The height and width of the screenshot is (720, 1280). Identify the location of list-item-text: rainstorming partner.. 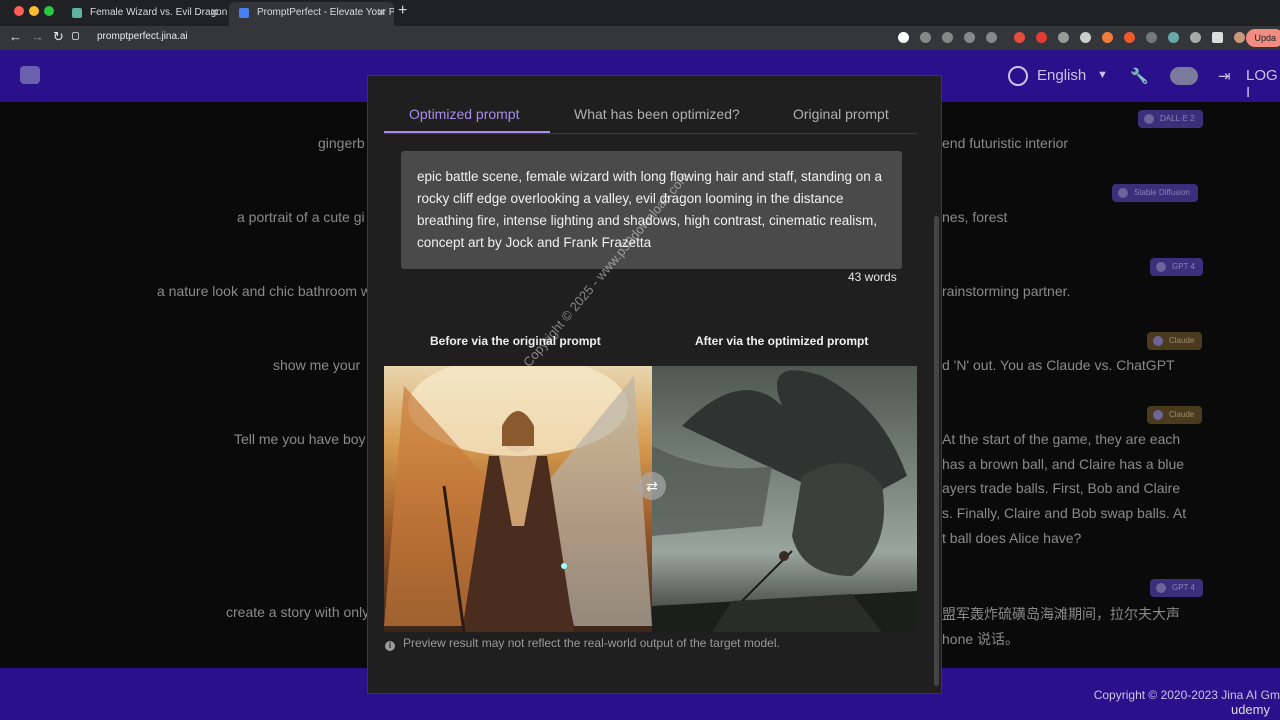
(1006, 291).